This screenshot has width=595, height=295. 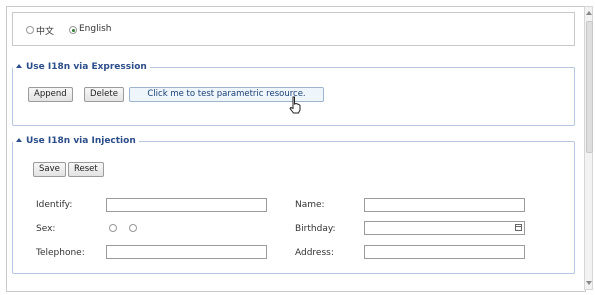 What do you see at coordinates (444, 205) in the screenshot?
I see `name-field` at bounding box center [444, 205].